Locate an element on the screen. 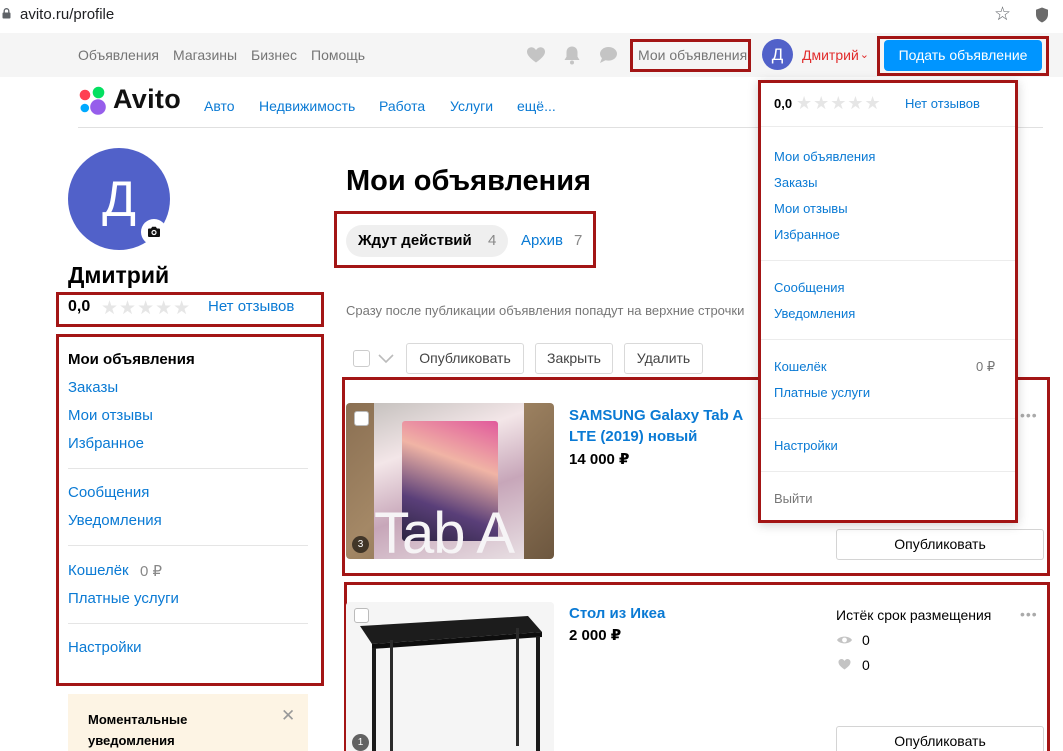  nav-cars: Авто is located at coordinates (219, 106).